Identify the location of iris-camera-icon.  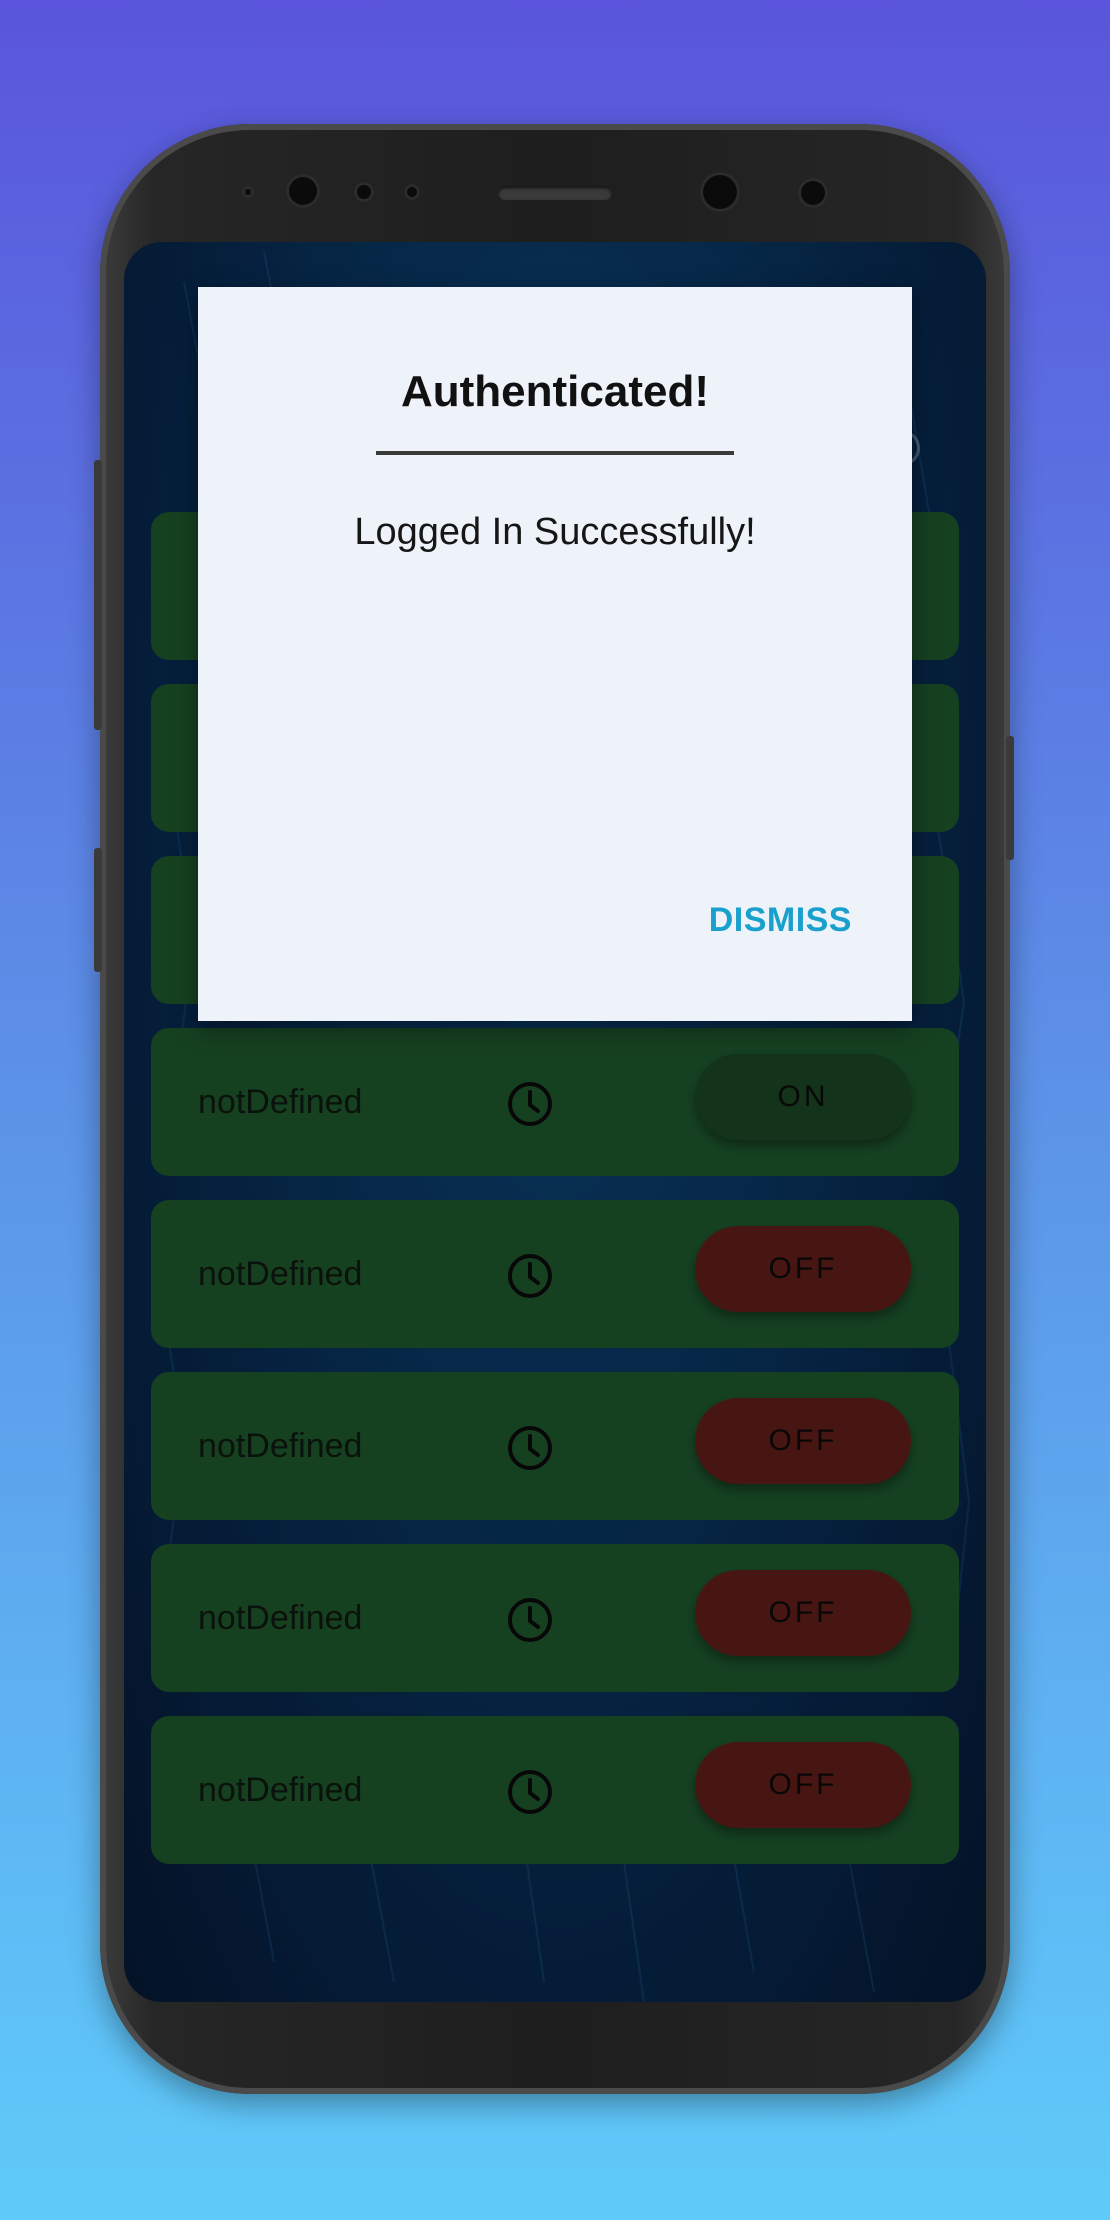
(720, 192).